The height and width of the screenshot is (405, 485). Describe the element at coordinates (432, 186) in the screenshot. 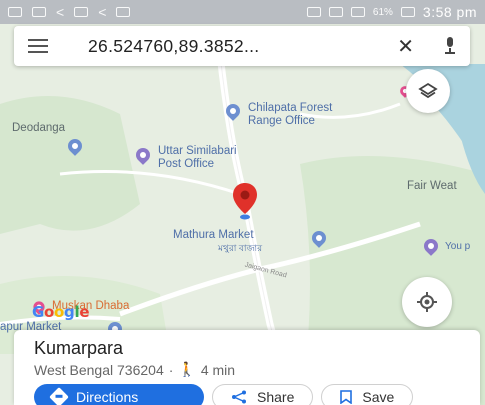

I see `map-label-fair-weather: Fair Weat` at that location.